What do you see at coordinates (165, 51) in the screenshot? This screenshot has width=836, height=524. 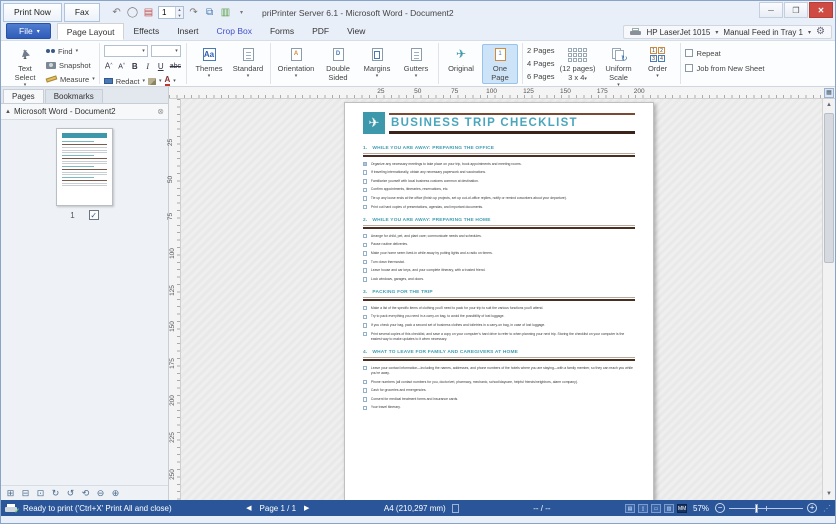 I see `font-size-combo: ▾` at bounding box center [165, 51].